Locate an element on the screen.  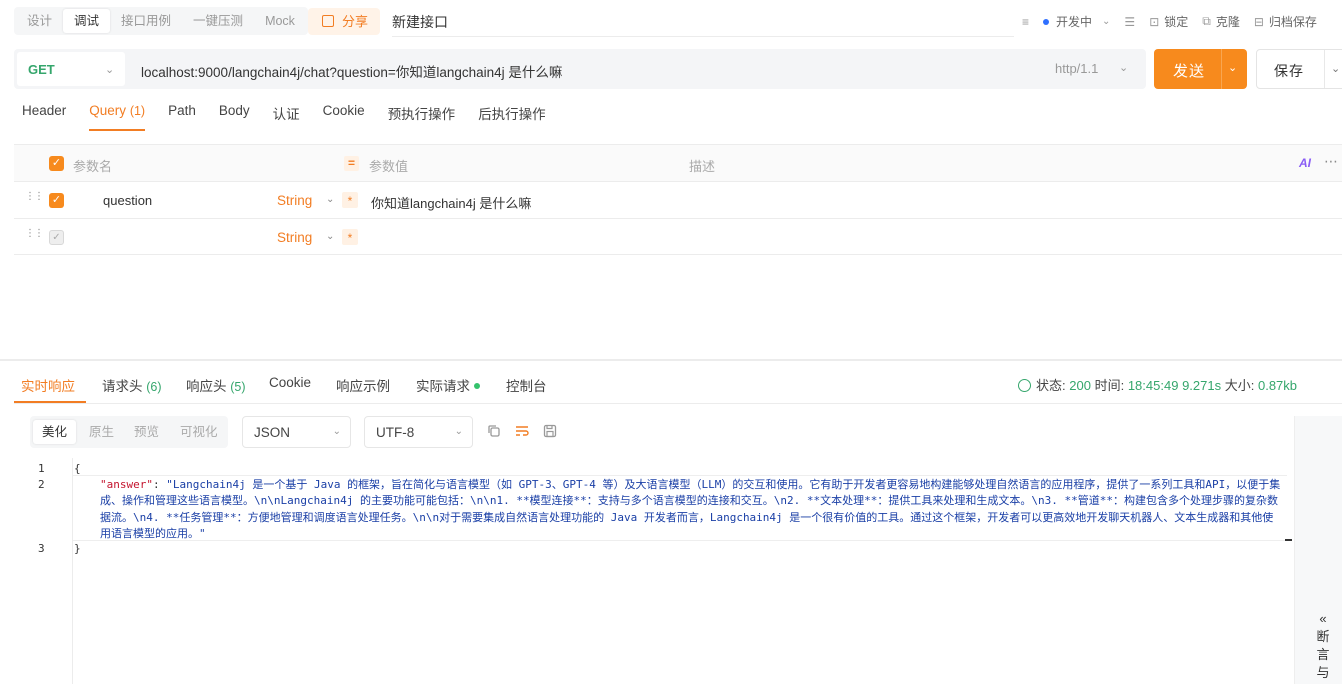
line-number: 3 is located at coordinates (41, 548).